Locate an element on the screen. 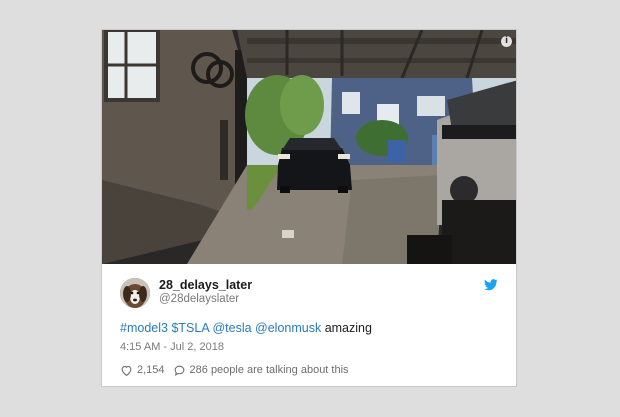 The height and width of the screenshot is (417, 620). tweet-actions: 2,154 286 people are talking about this is located at coordinates (234, 370).